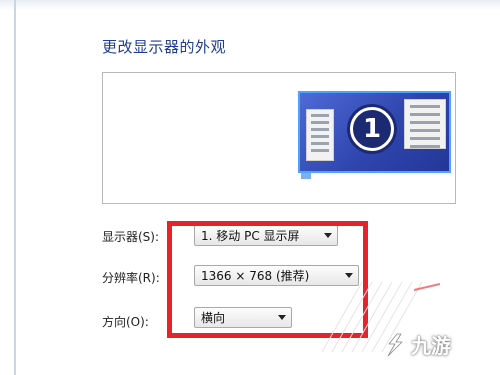  Describe the element at coordinates (131, 278) in the screenshot. I see `resolution-label: 分辨率(R):` at that location.